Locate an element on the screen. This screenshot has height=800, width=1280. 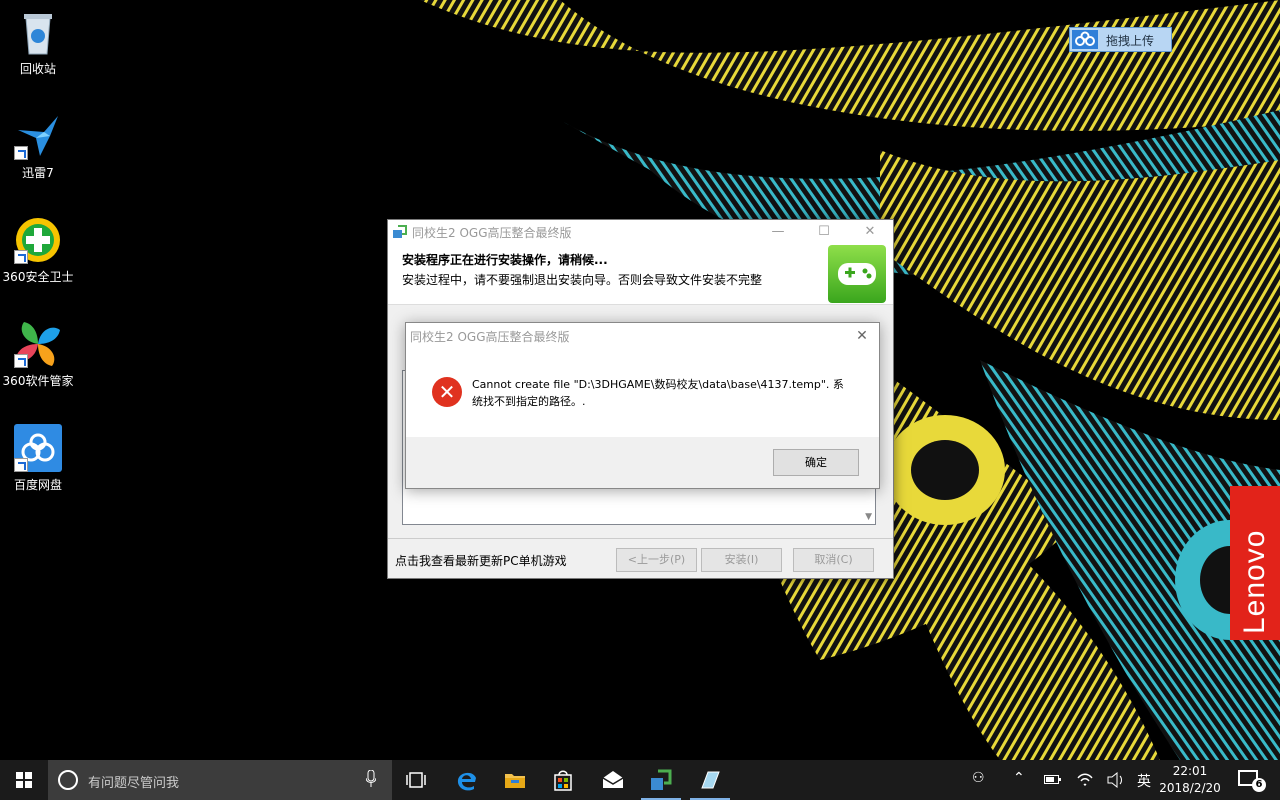
recycle-bin-icon is located at coordinates (38, 32).